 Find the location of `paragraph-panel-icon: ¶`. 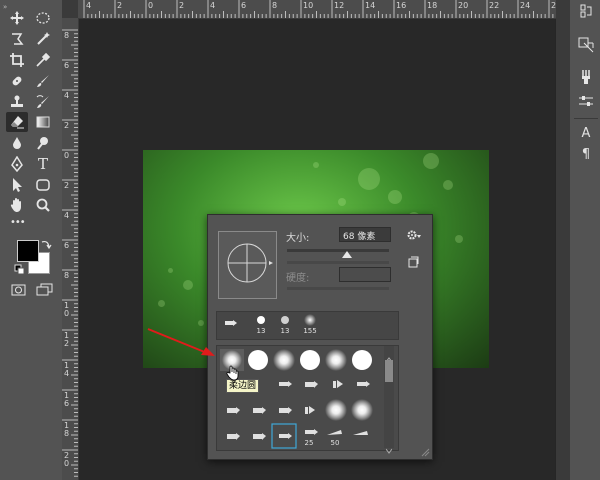

paragraph-panel-icon: ¶ is located at coordinates (586, 154).